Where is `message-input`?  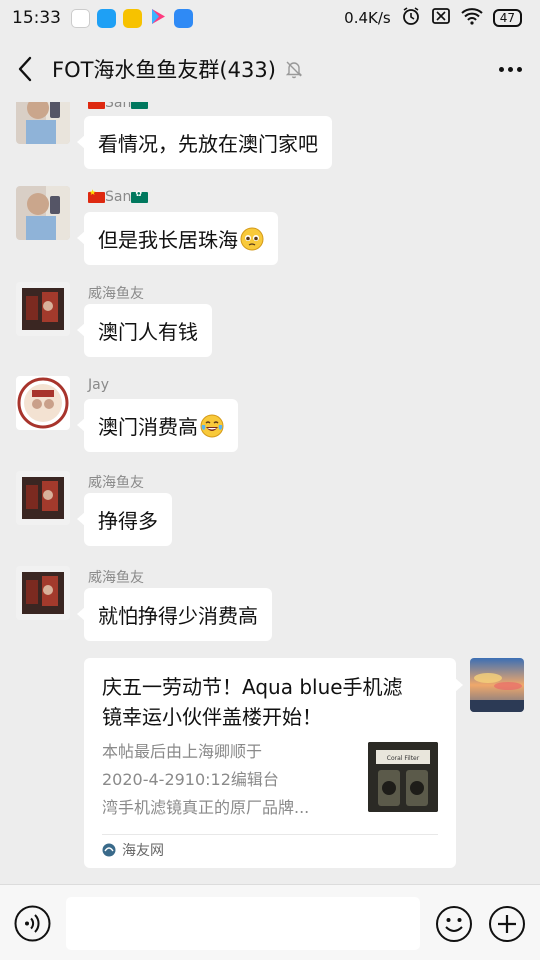
message-input is located at coordinates (243, 923).